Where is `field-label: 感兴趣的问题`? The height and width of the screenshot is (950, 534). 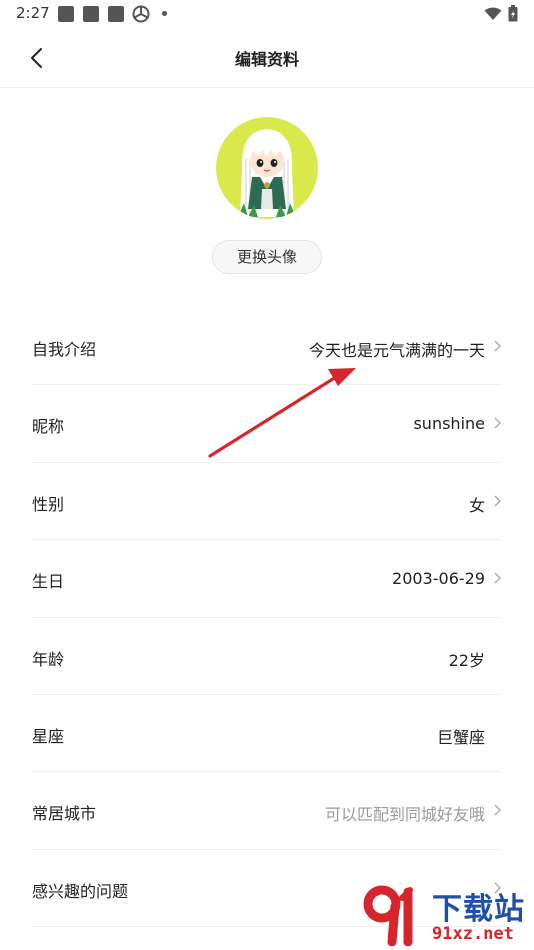 field-label: 感兴趣的问题 is located at coordinates (80, 891).